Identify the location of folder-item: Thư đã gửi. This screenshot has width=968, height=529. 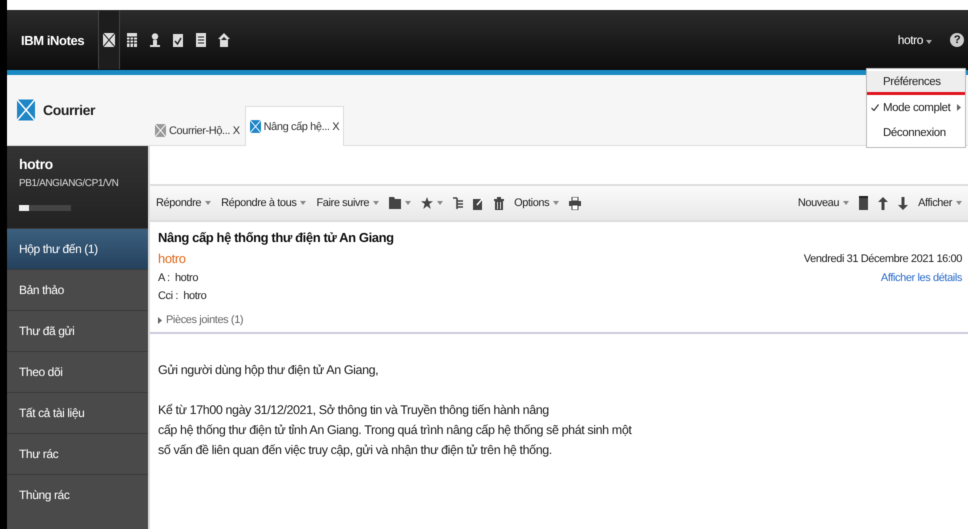
(77, 330).